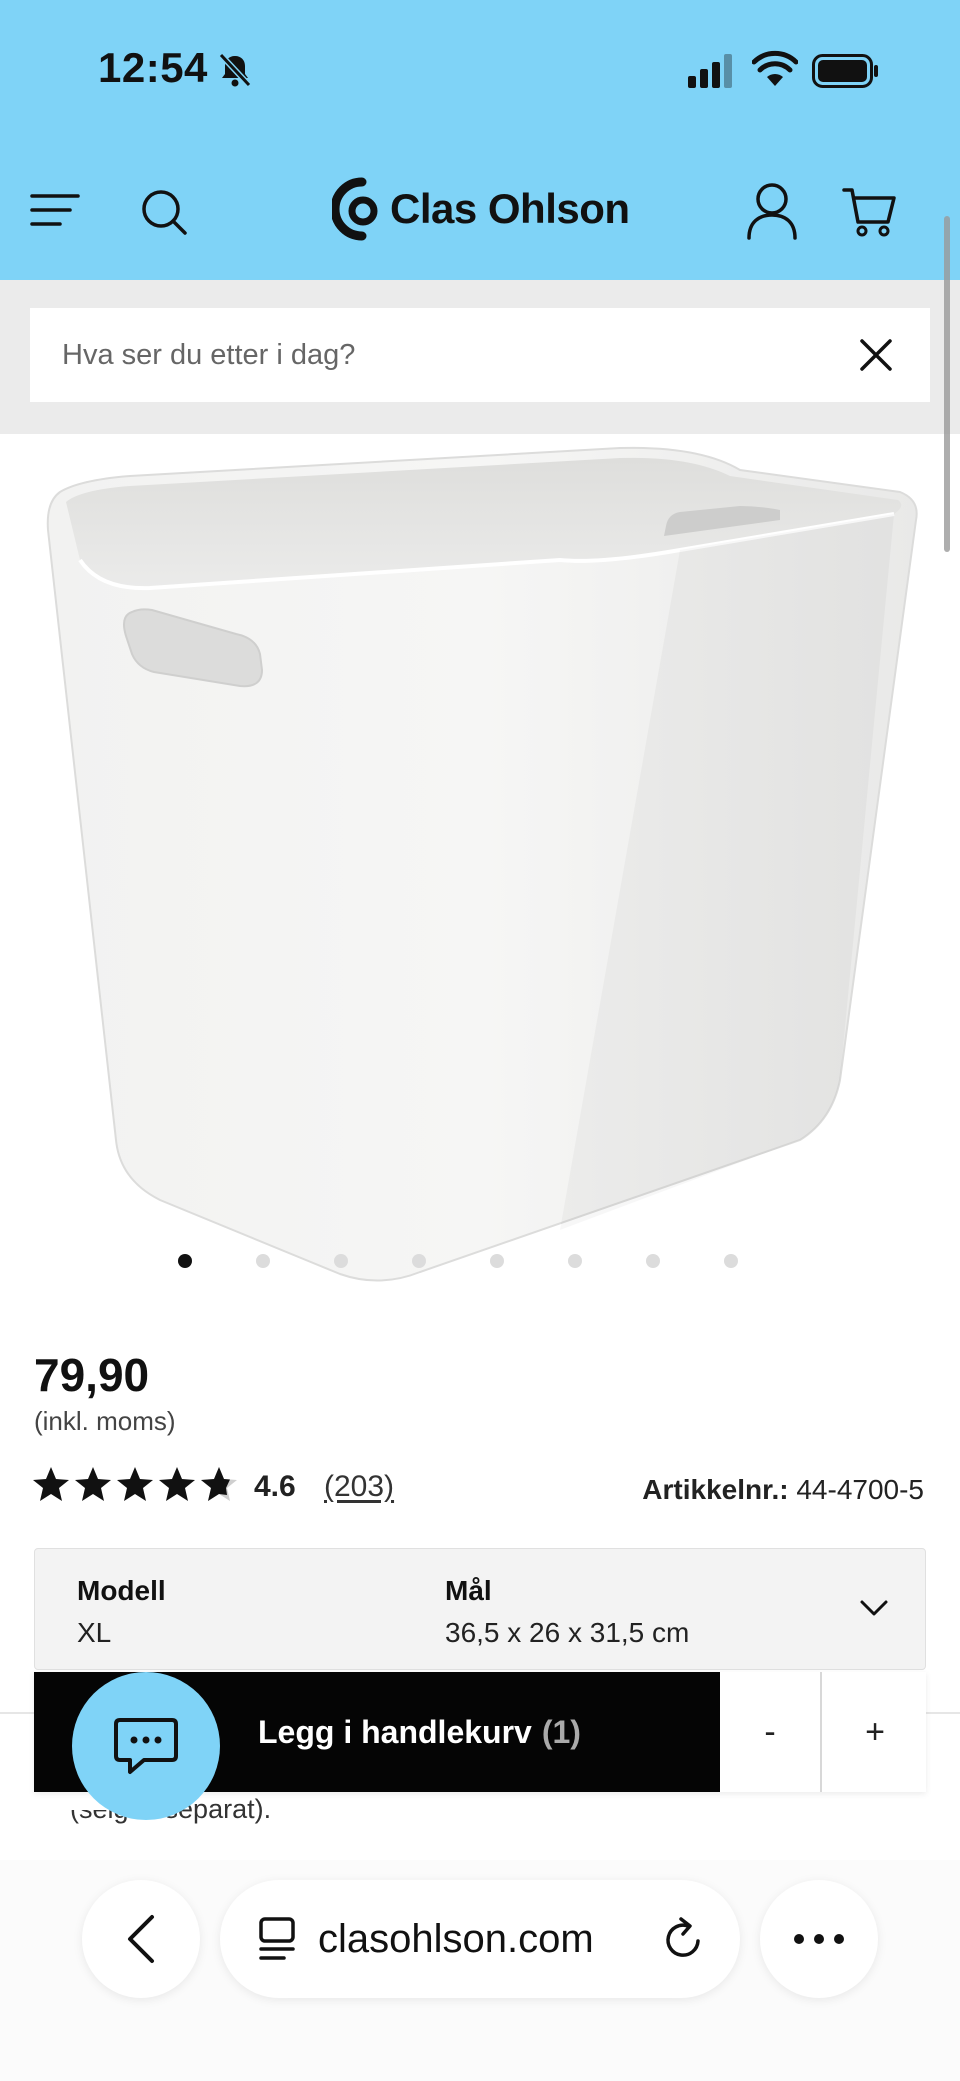 The image size is (960, 2081). What do you see at coordinates (870, 212) in the screenshot?
I see `cart-icon` at bounding box center [870, 212].